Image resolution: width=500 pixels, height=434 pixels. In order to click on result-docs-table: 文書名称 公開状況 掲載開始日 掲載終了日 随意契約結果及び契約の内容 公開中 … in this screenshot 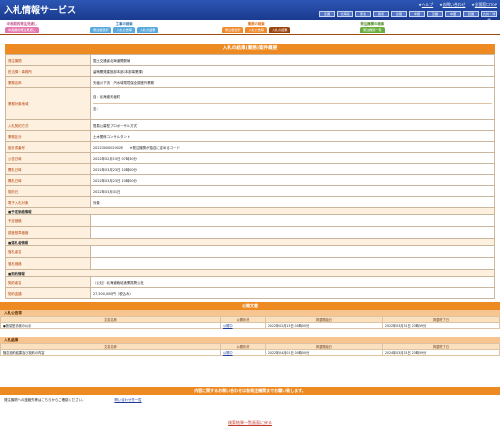, I will do `click(250, 349)`.